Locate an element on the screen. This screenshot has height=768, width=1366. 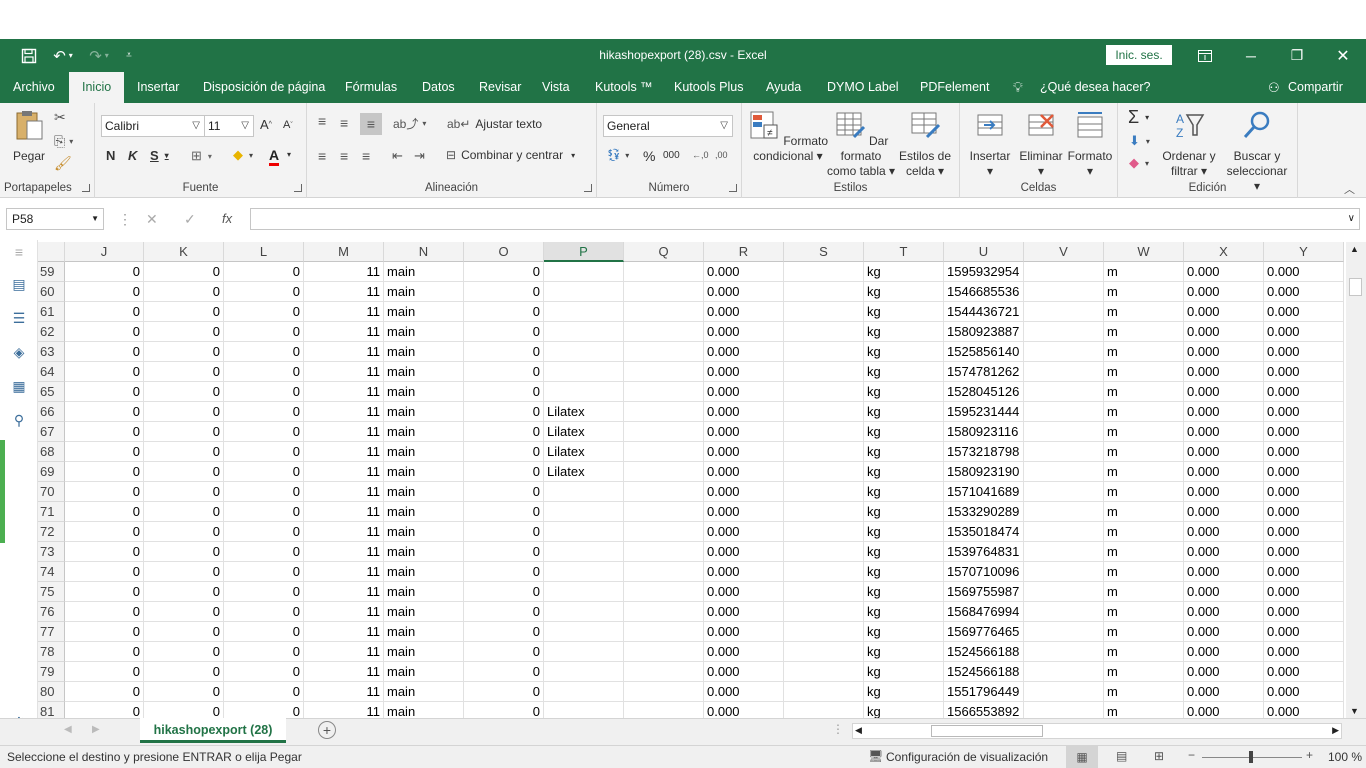
increase-decimal-icon: ←,0 is located at coordinates (700, 155).